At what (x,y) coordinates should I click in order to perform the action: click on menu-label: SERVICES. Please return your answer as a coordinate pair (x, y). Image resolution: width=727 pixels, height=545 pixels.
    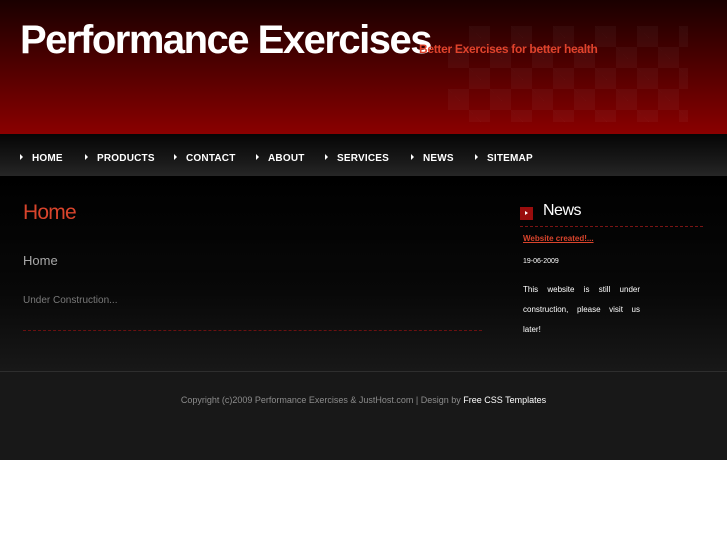
    Looking at the image, I should click on (363, 158).